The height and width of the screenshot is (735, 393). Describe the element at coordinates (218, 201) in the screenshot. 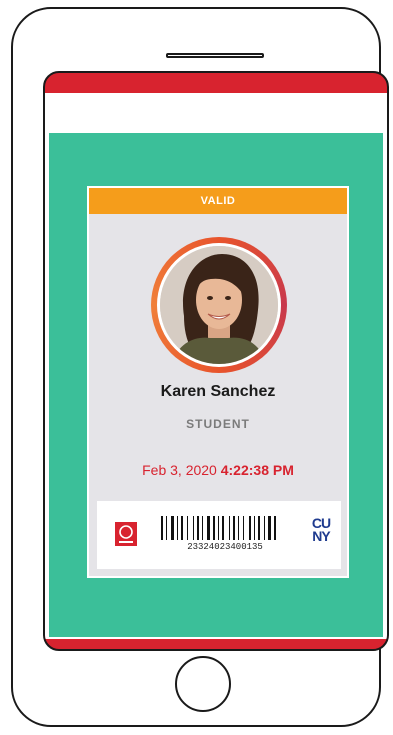

I see `valid-status-banner: VALID` at that location.